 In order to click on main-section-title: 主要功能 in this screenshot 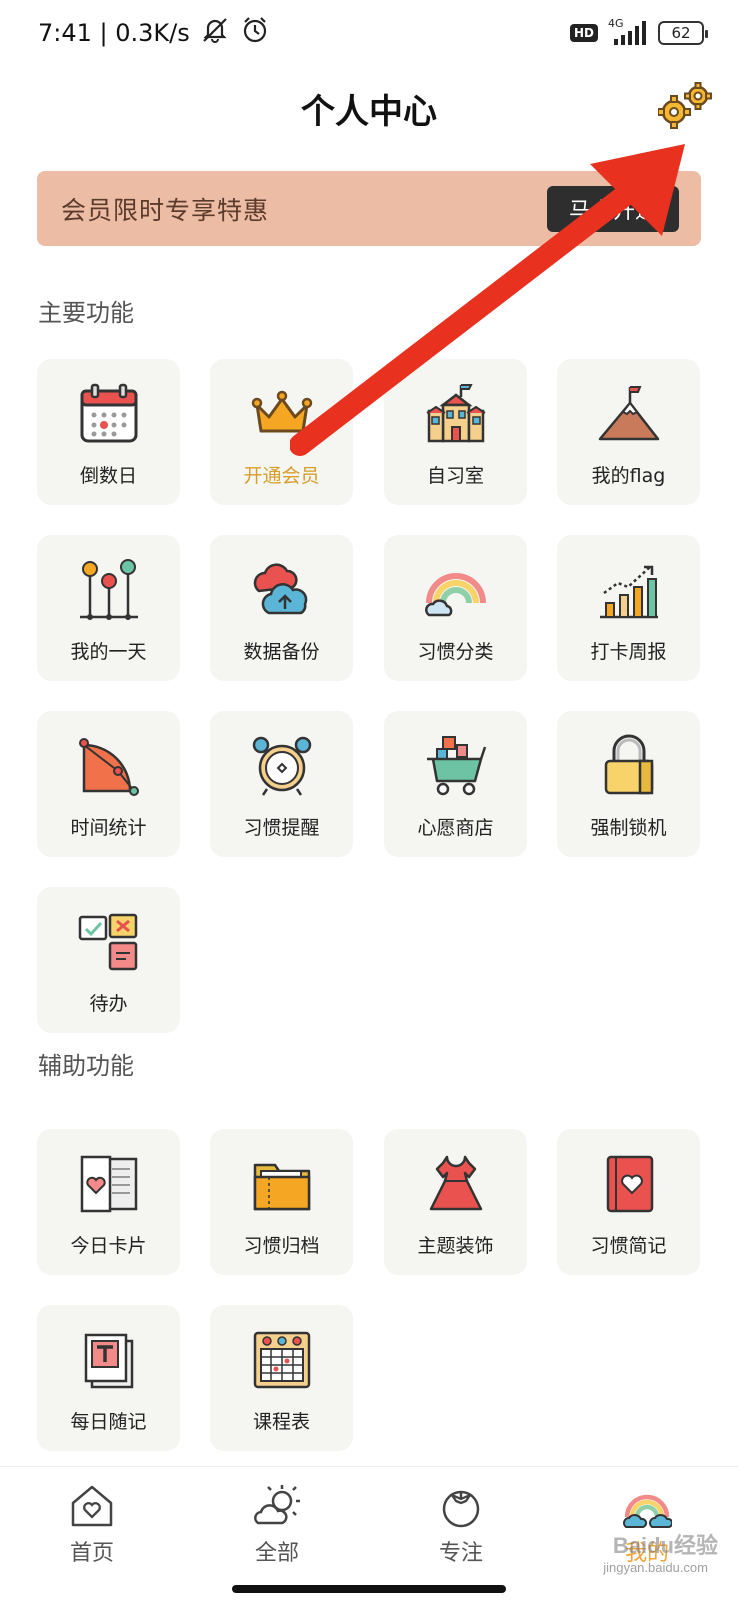, I will do `click(86, 313)`.